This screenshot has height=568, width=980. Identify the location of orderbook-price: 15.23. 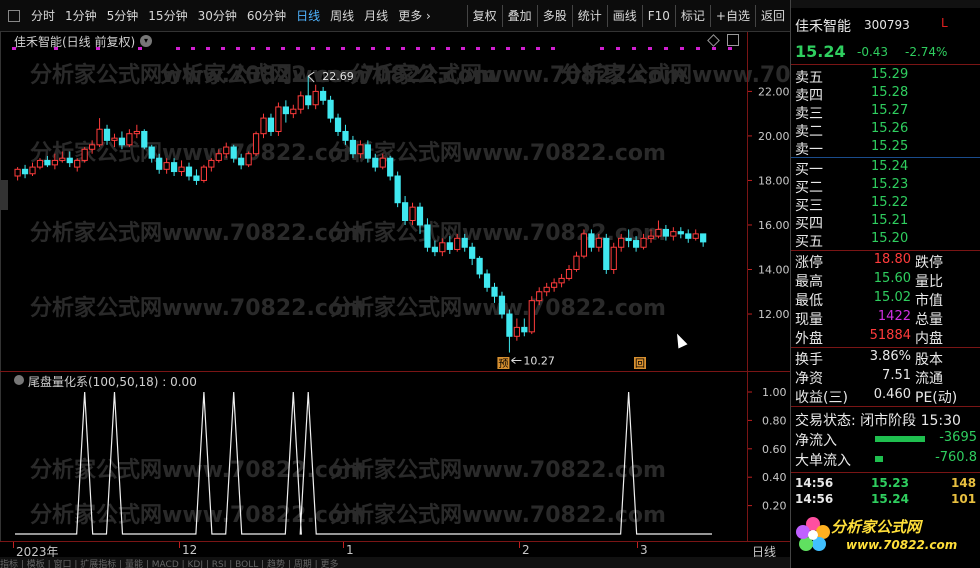
(890, 184).